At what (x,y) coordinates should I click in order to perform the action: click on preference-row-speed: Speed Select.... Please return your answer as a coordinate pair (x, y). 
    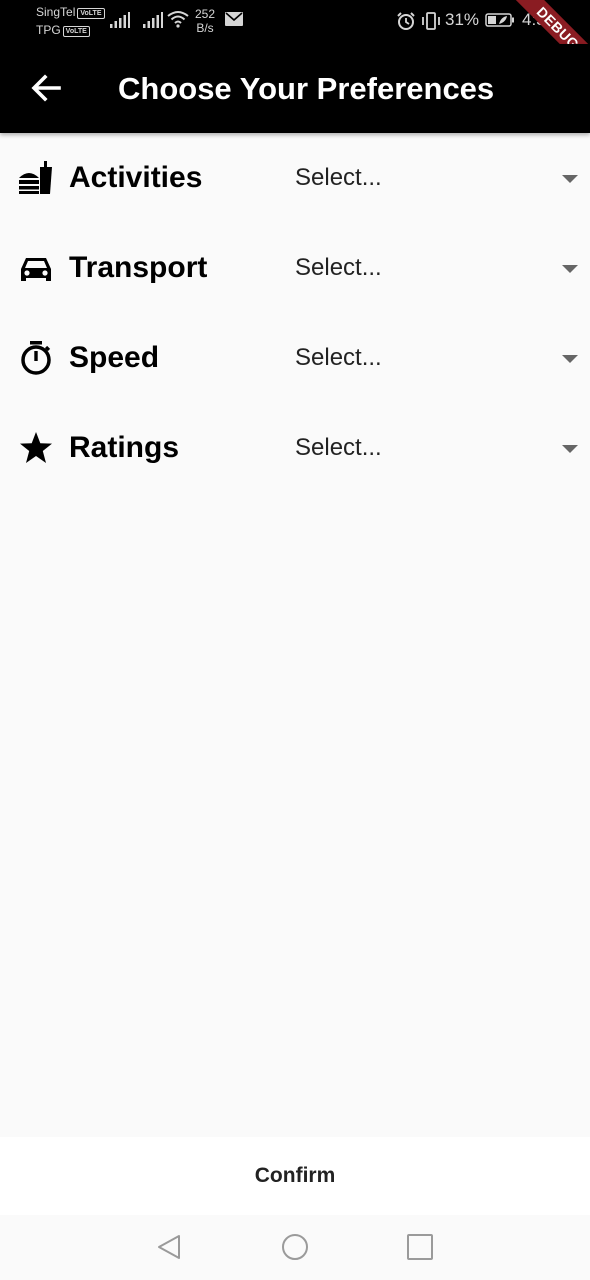
    Looking at the image, I should click on (295, 358).